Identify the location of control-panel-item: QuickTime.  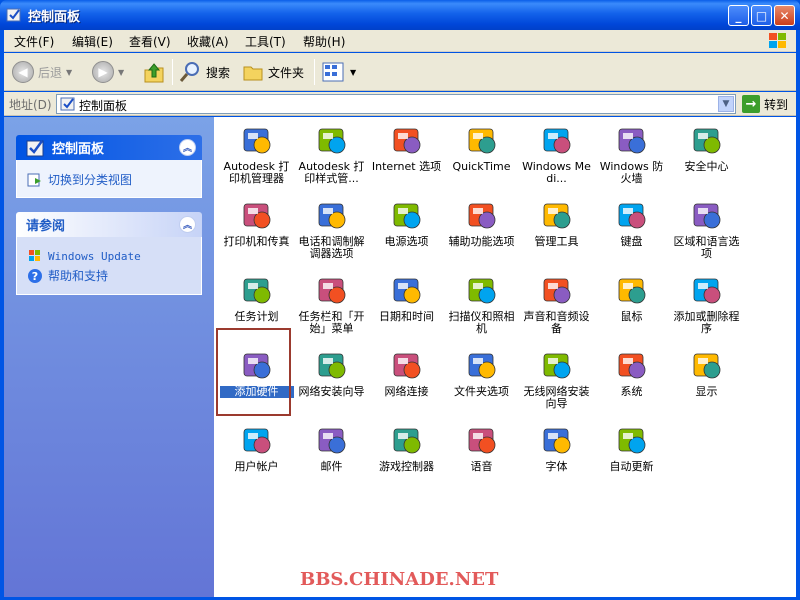
(481, 156).